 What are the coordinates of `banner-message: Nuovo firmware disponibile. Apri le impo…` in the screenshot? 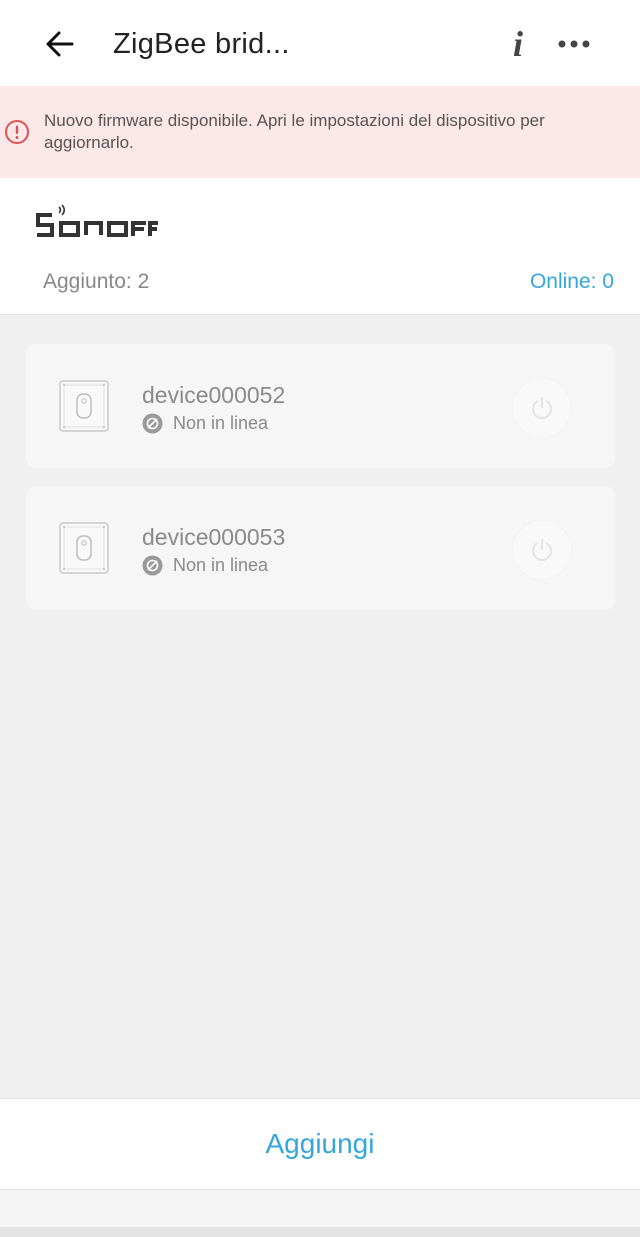 It's located at (294, 131).